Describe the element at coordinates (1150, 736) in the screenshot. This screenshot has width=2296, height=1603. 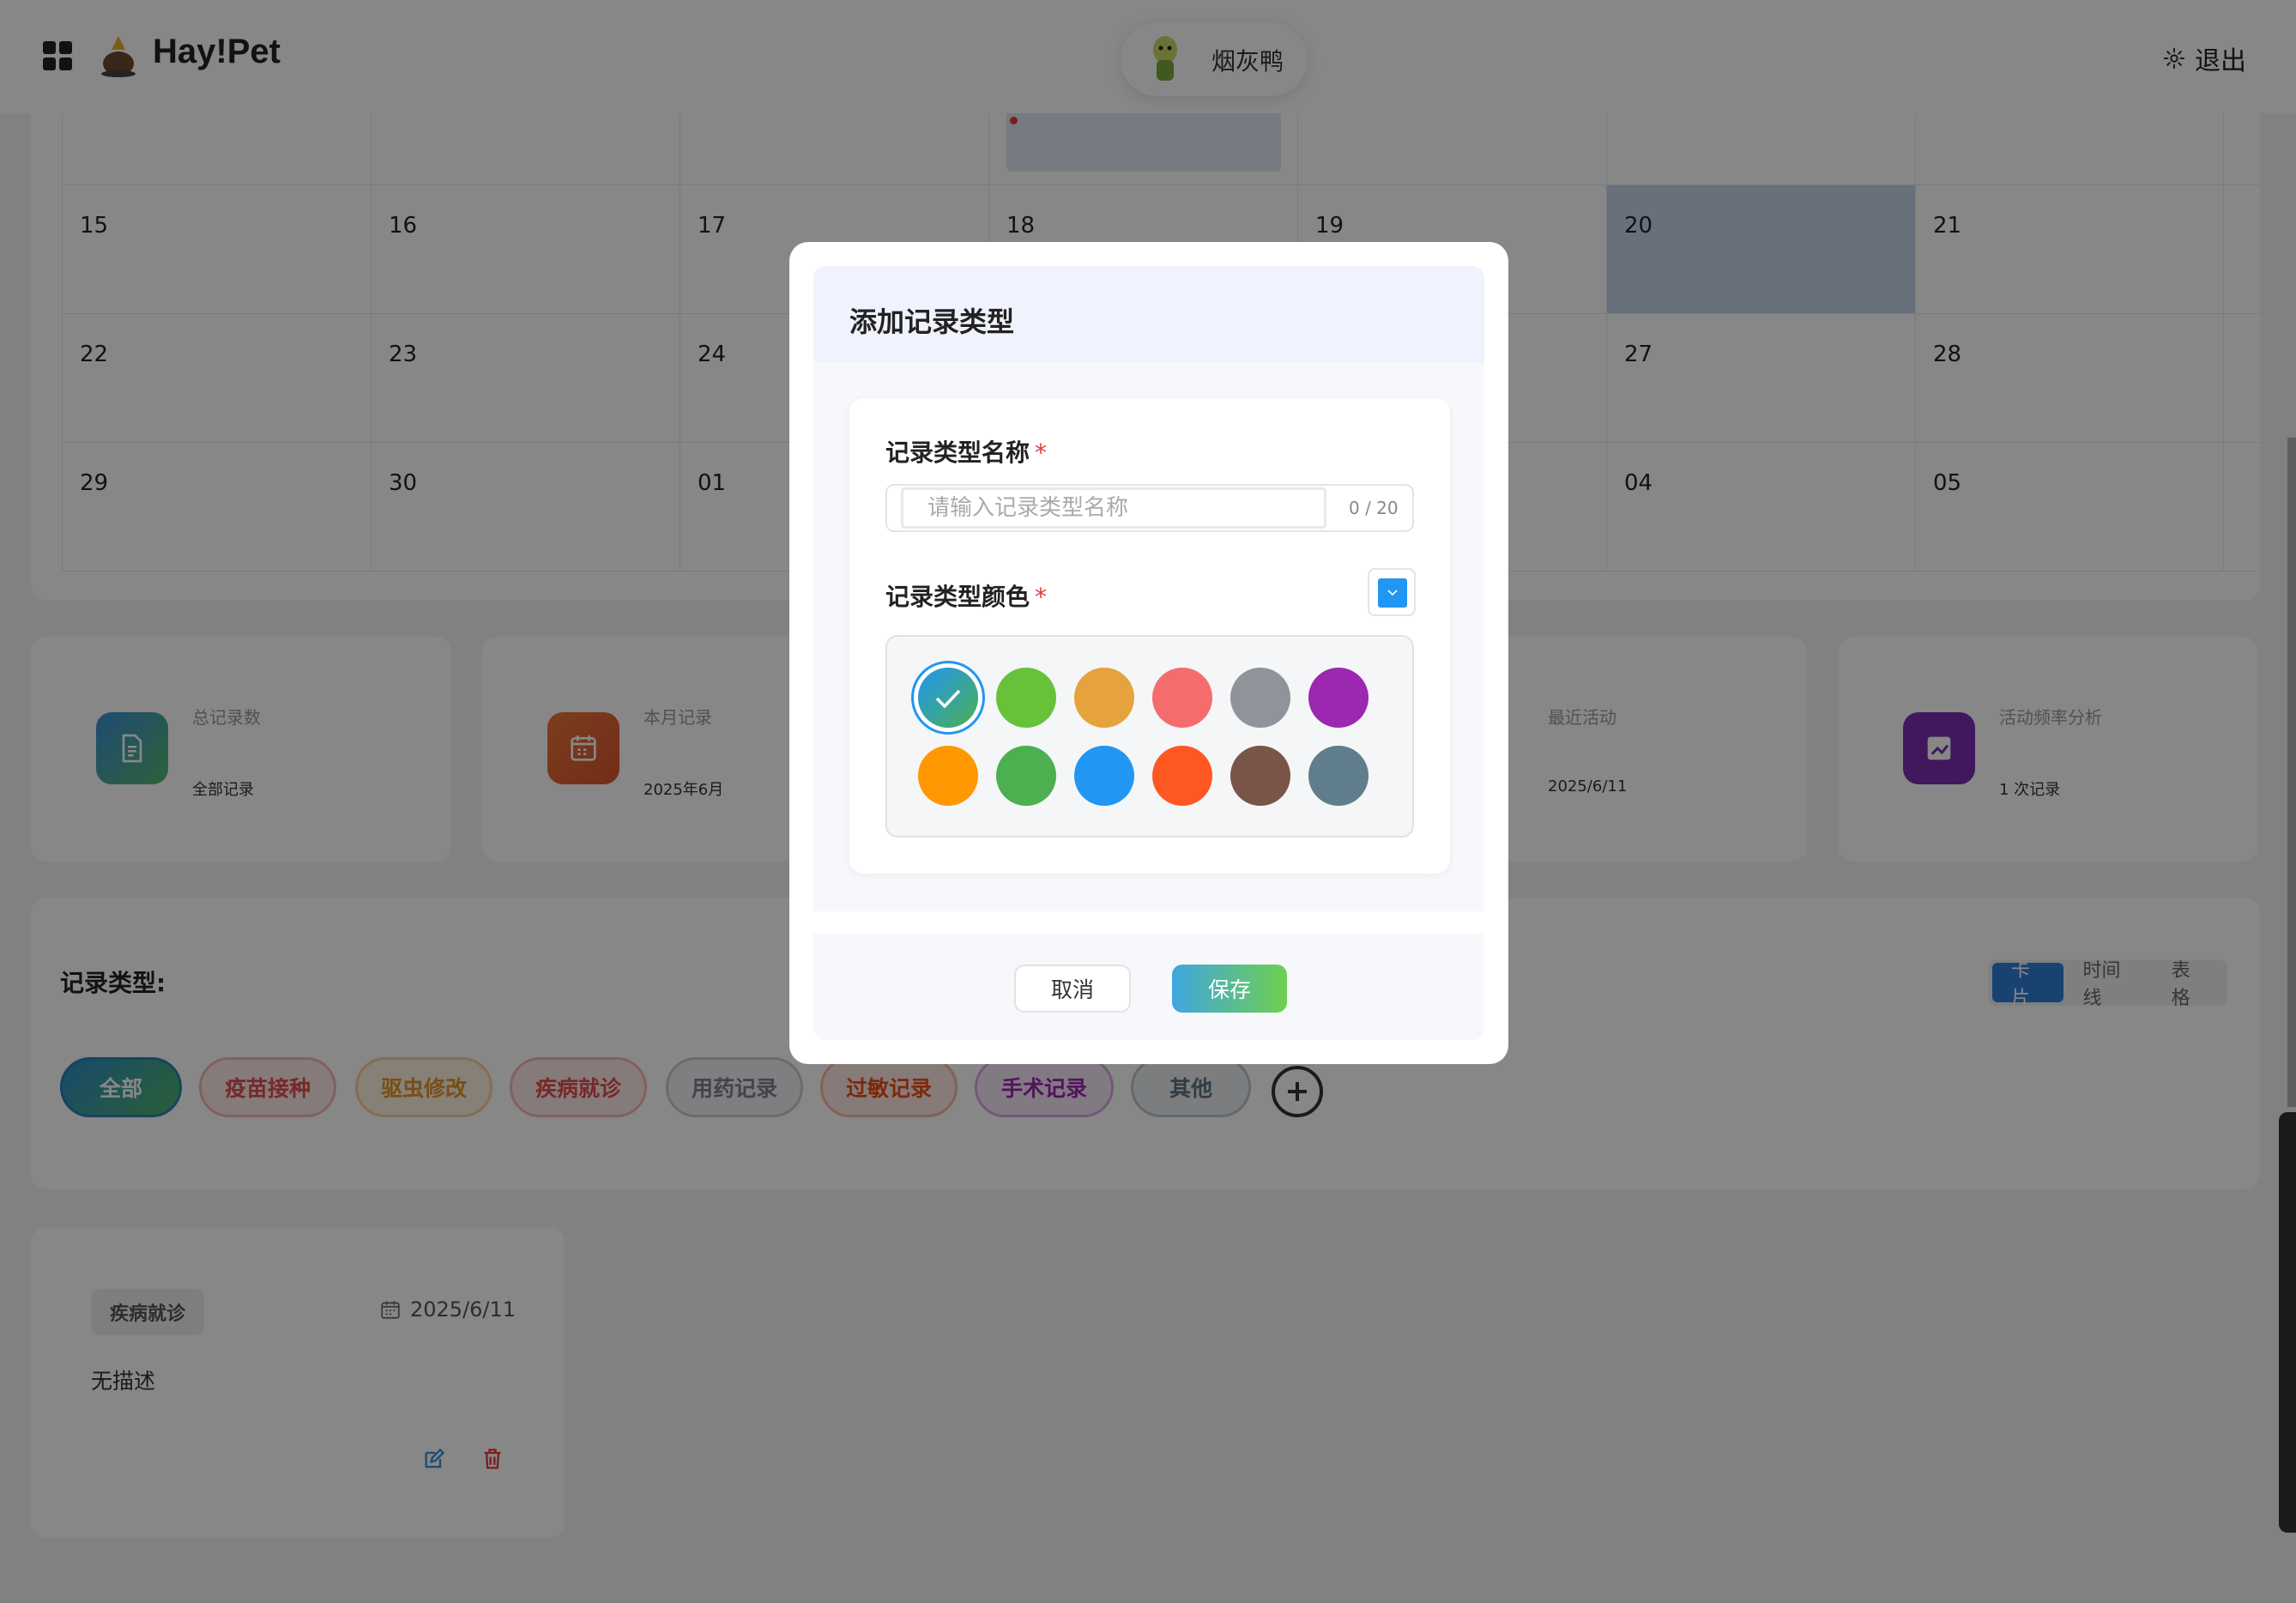
I see `color-swatch-panel` at that location.